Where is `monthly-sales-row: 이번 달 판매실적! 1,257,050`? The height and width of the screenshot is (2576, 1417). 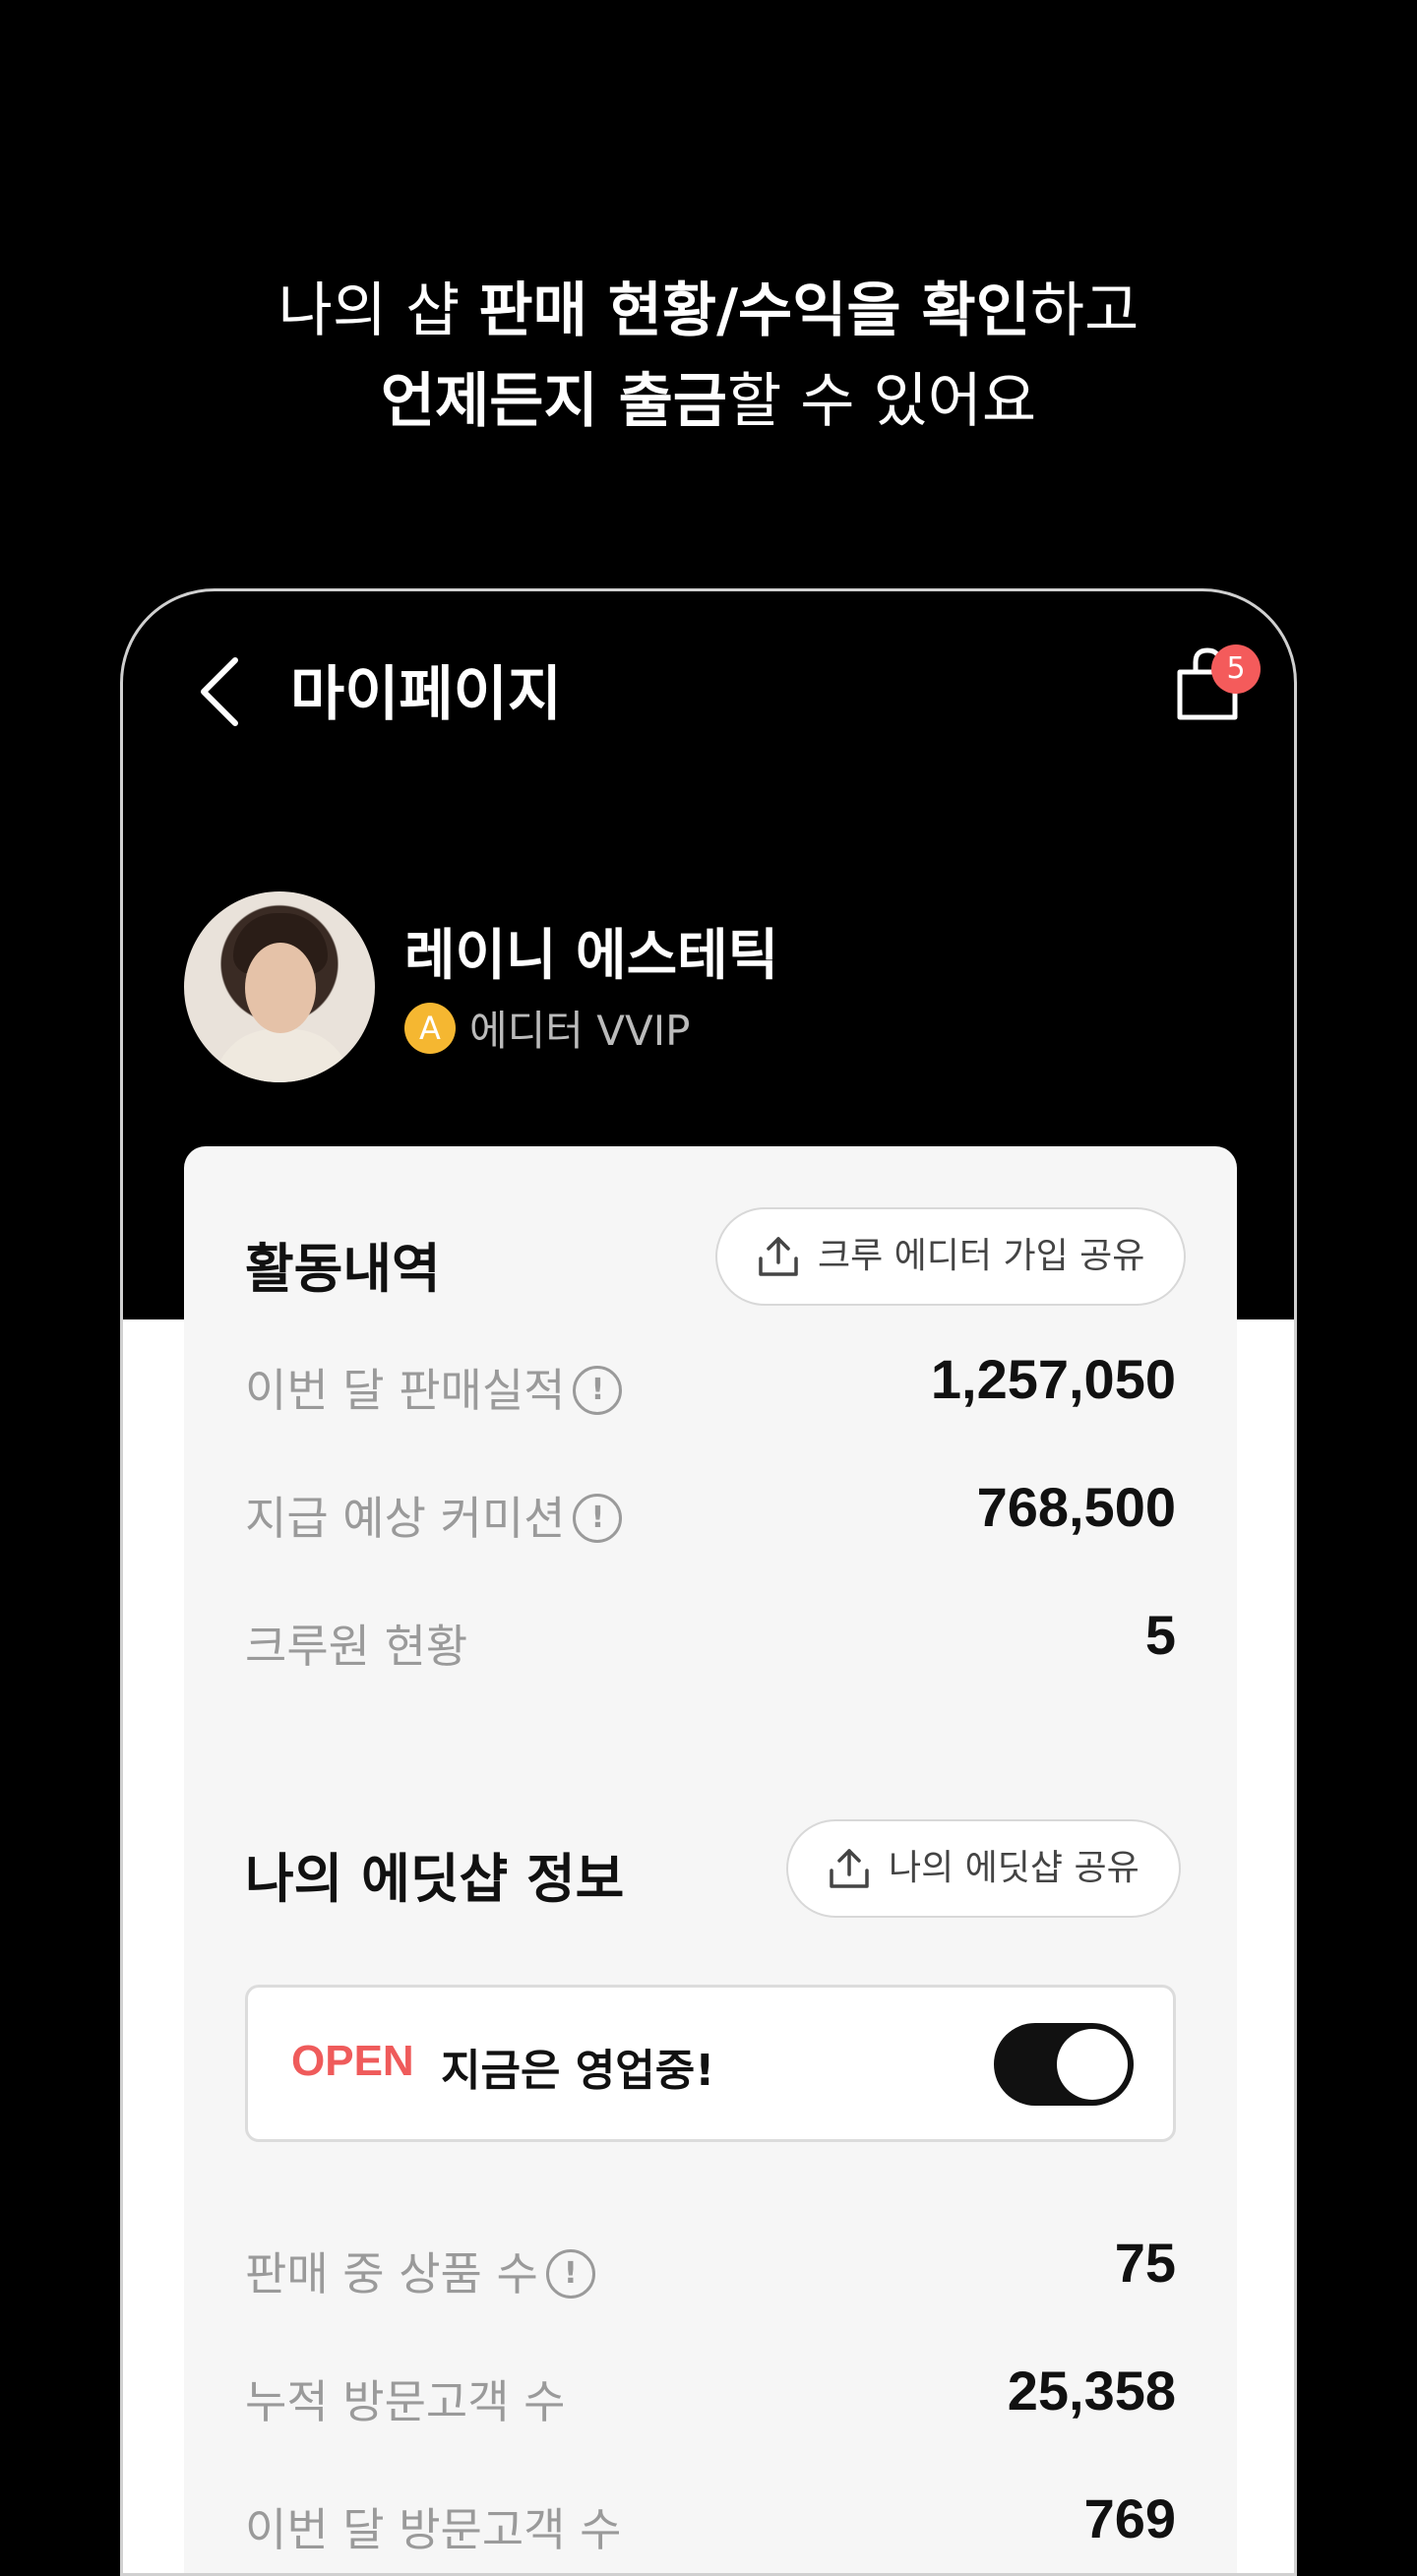
monthly-sales-row: 이번 달 판매실적! 1,257,050 is located at coordinates (710, 1382).